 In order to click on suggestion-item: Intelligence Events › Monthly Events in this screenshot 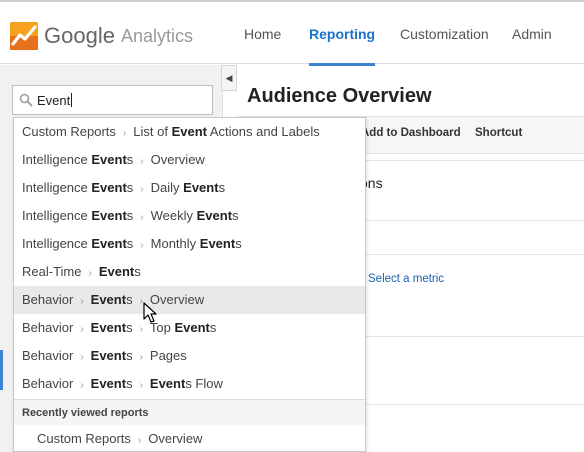, I will do `click(189, 244)`.